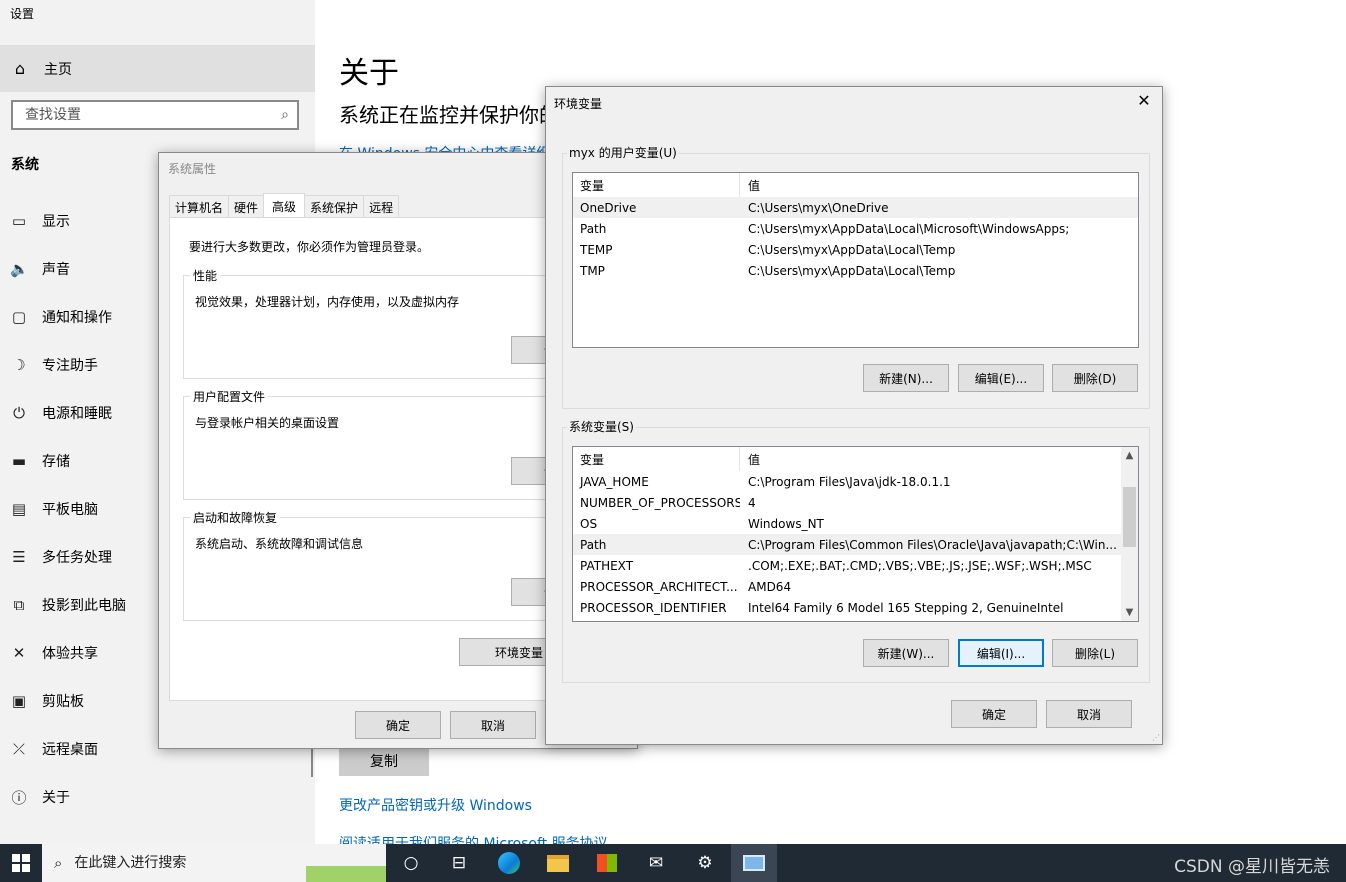  Describe the element at coordinates (246, 206) in the screenshot. I see `tab-hardware: 硬件` at that location.